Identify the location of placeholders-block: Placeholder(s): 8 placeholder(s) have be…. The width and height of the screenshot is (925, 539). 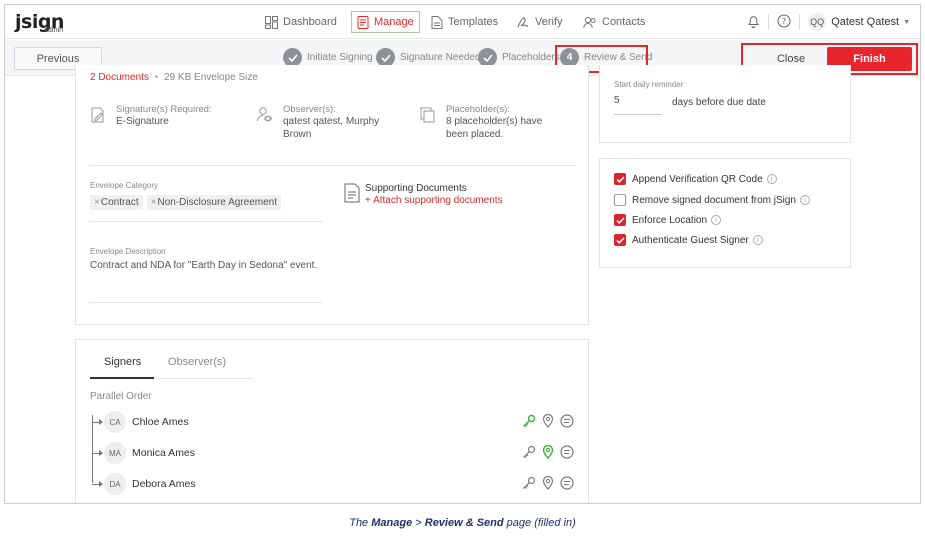
(481, 122).